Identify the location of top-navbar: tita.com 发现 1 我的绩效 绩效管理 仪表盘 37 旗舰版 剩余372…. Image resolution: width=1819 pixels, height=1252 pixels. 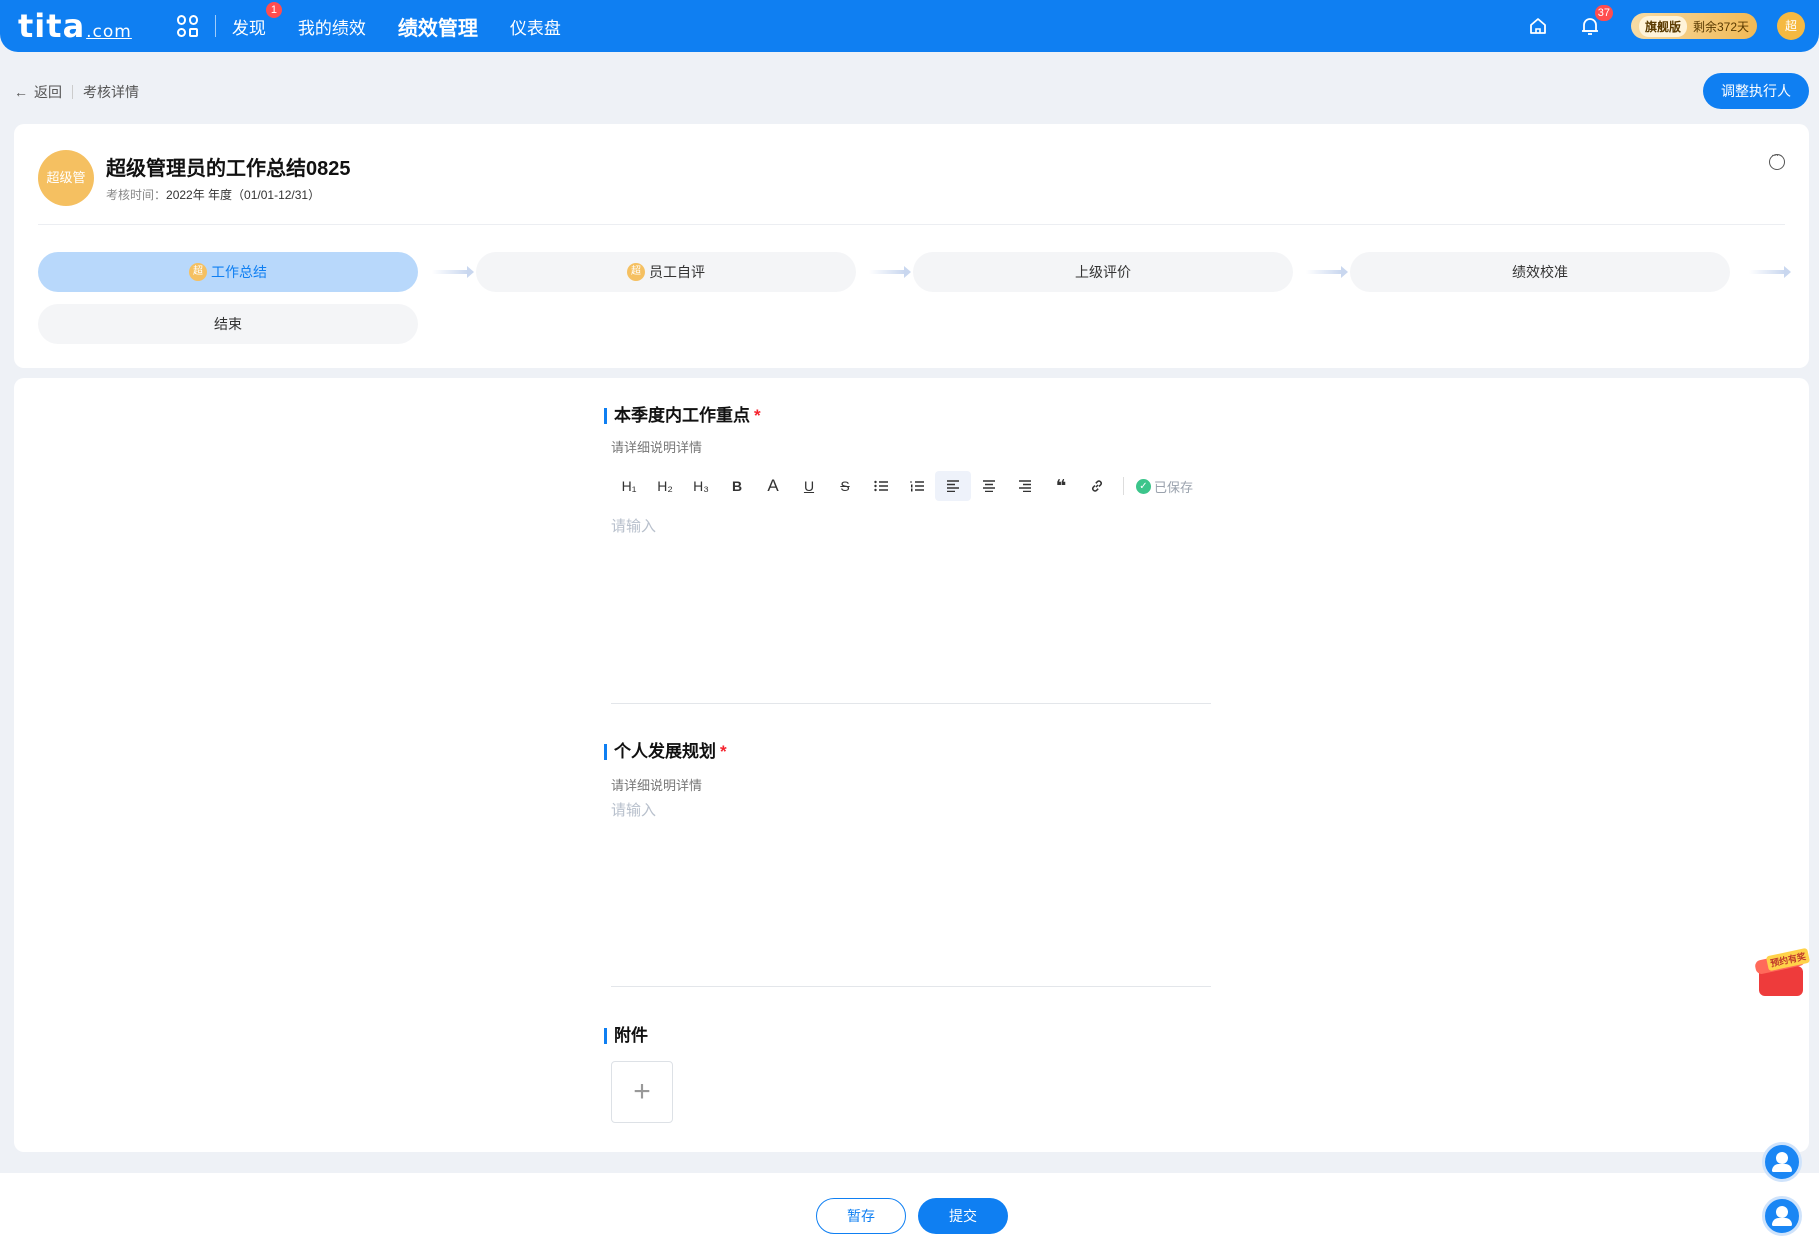
(909, 26).